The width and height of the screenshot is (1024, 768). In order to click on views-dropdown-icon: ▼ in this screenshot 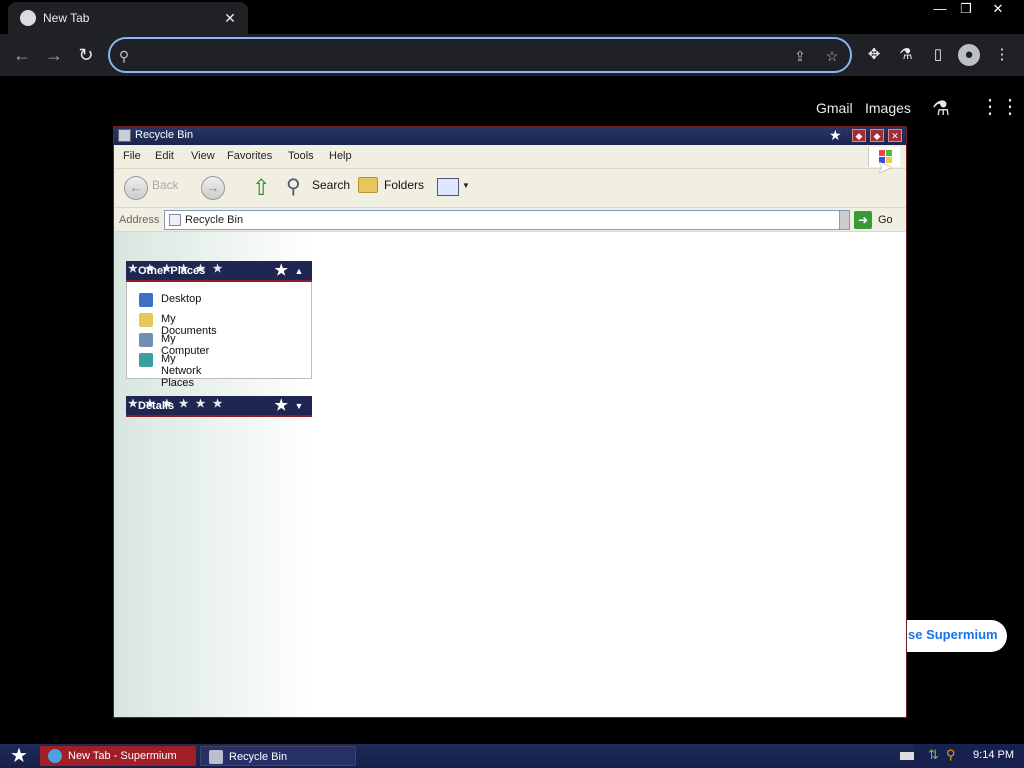, I will do `click(466, 185)`.